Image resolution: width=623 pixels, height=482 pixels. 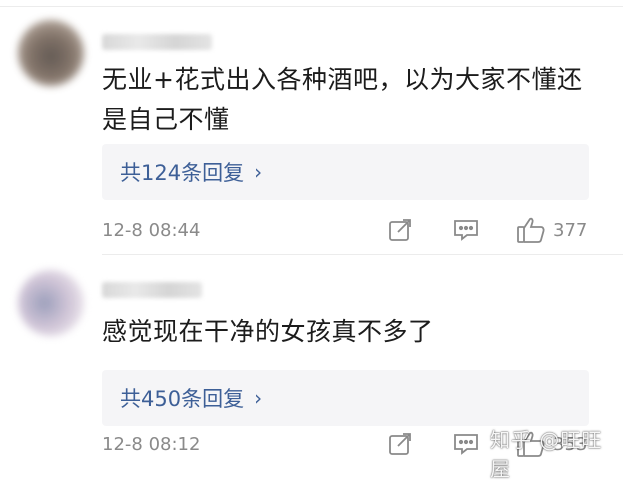 I want to click on view-replies-button: 共124条回复 ›, so click(x=345, y=172).